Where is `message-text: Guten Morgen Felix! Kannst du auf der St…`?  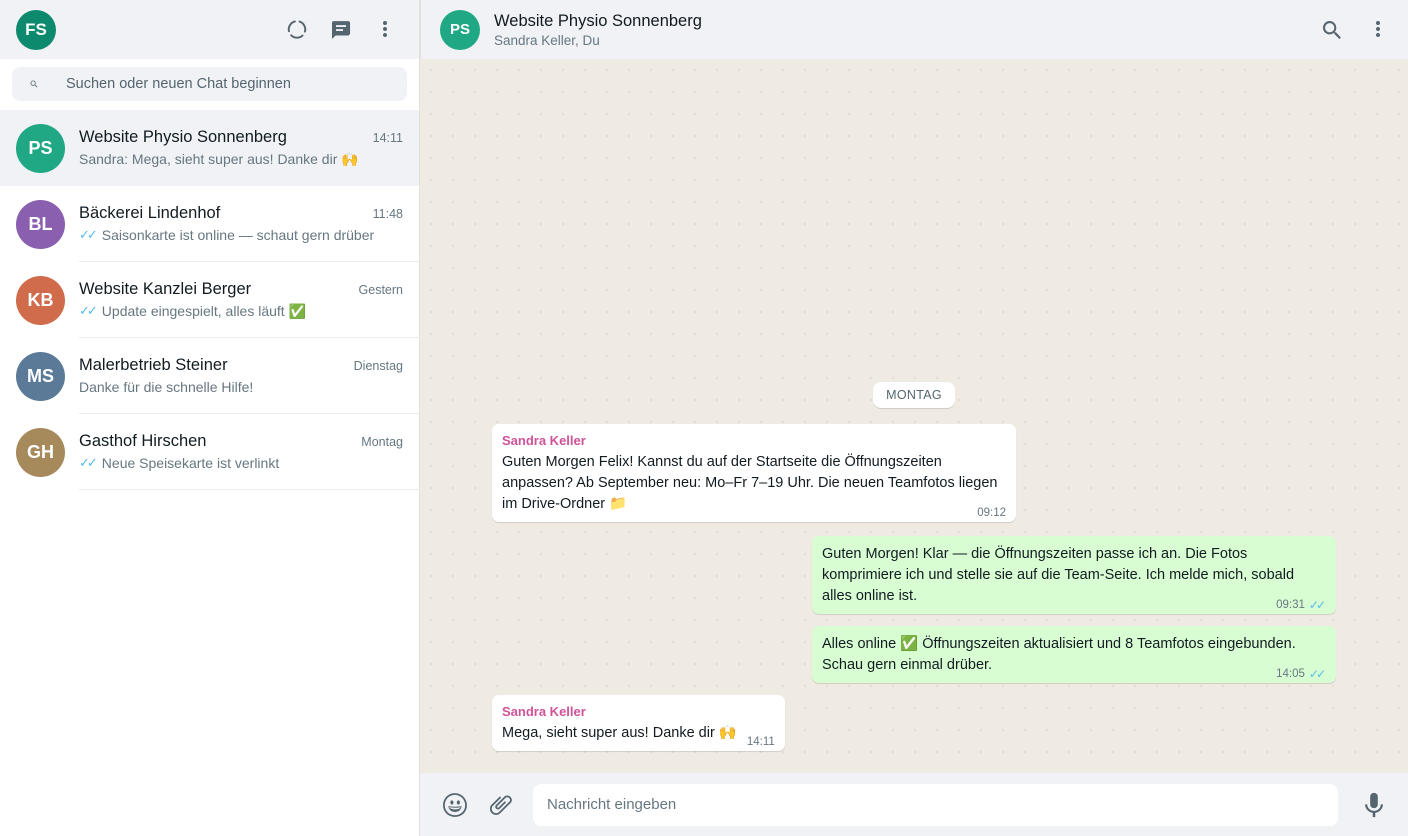
message-text: Guten Morgen Felix! Kannst du auf der St… is located at coordinates (750, 483).